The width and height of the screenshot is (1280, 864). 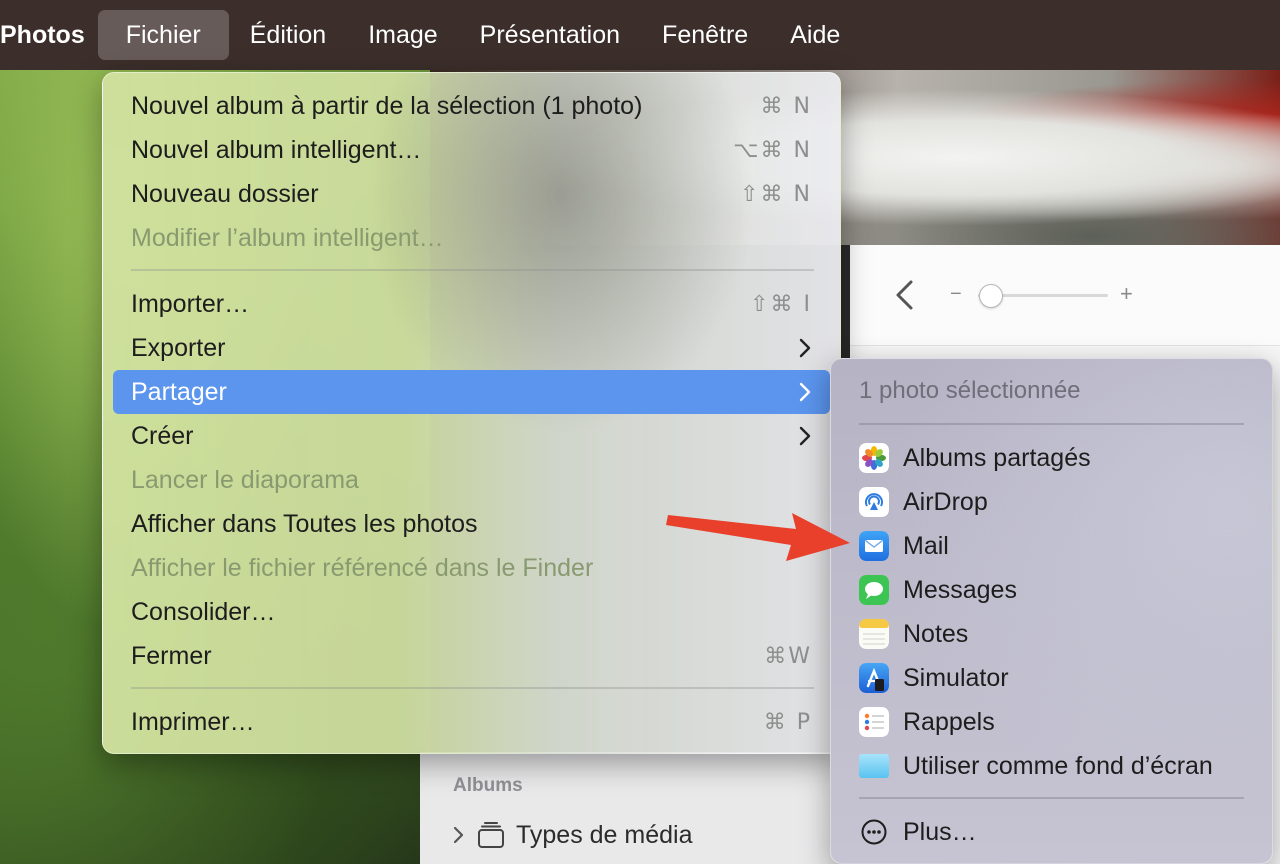 I want to click on more-icon, so click(x=874, y=832).